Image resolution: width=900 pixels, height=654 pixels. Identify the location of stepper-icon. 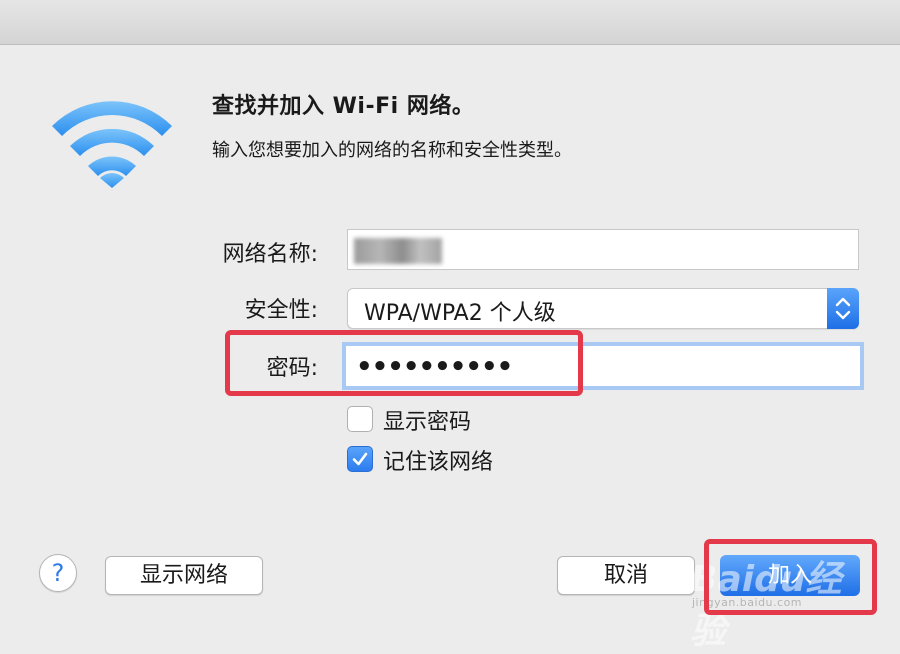
(843, 308).